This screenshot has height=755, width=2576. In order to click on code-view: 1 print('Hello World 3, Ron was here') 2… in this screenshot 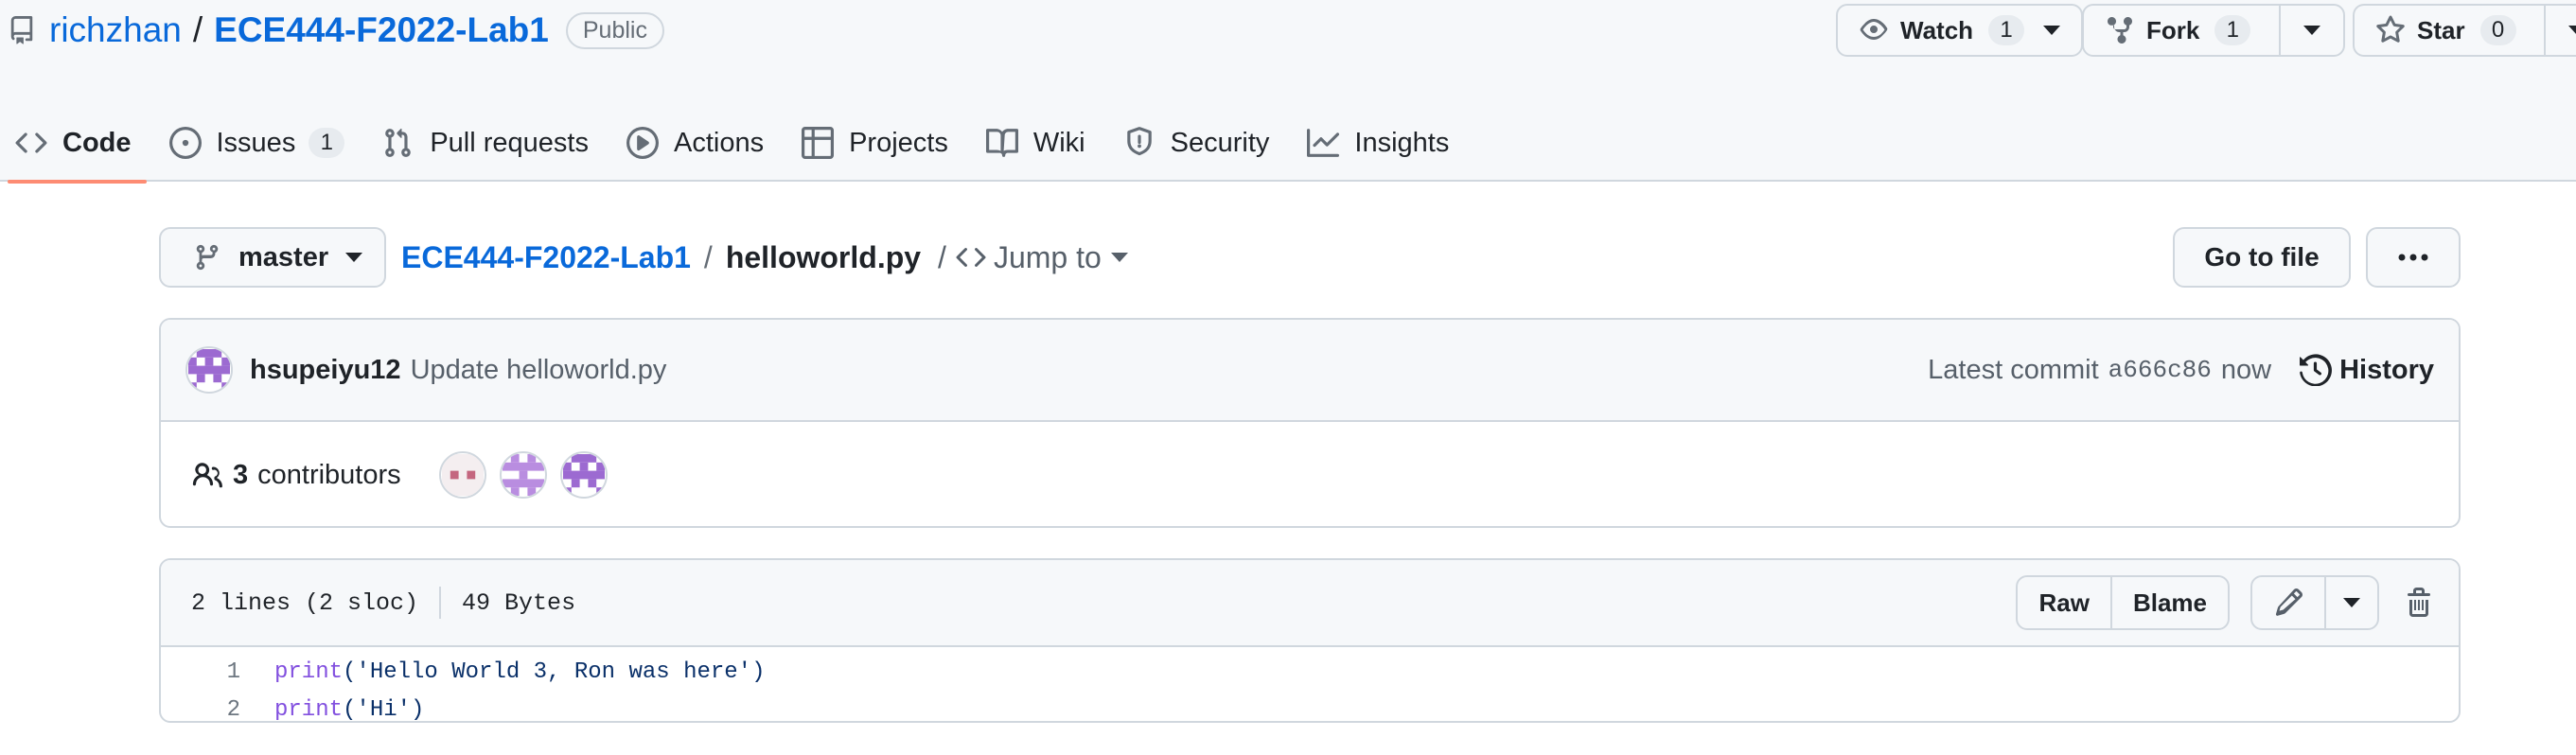, I will do `click(1310, 685)`.